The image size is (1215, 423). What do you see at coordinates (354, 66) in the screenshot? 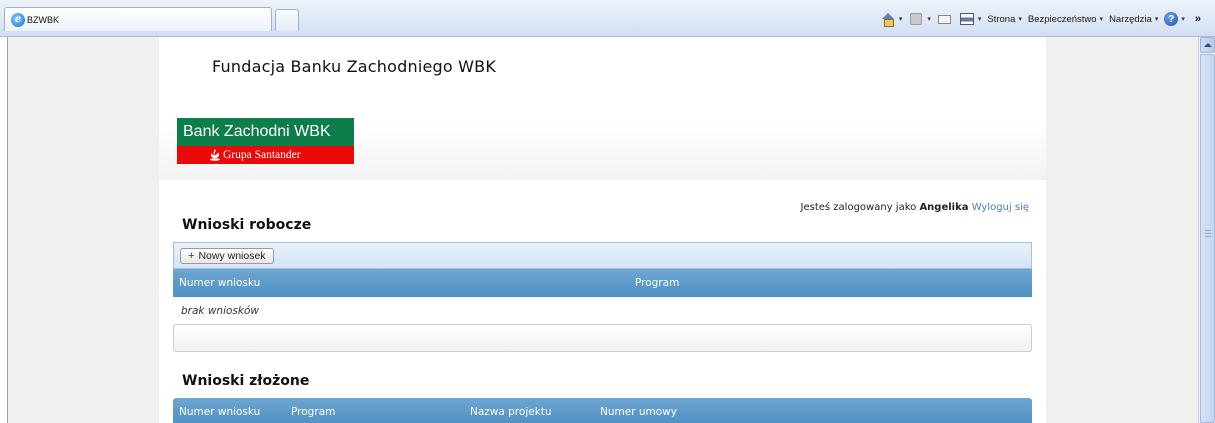
I see `page-title: Fundacja Banku Zachodniego WBK` at bounding box center [354, 66].